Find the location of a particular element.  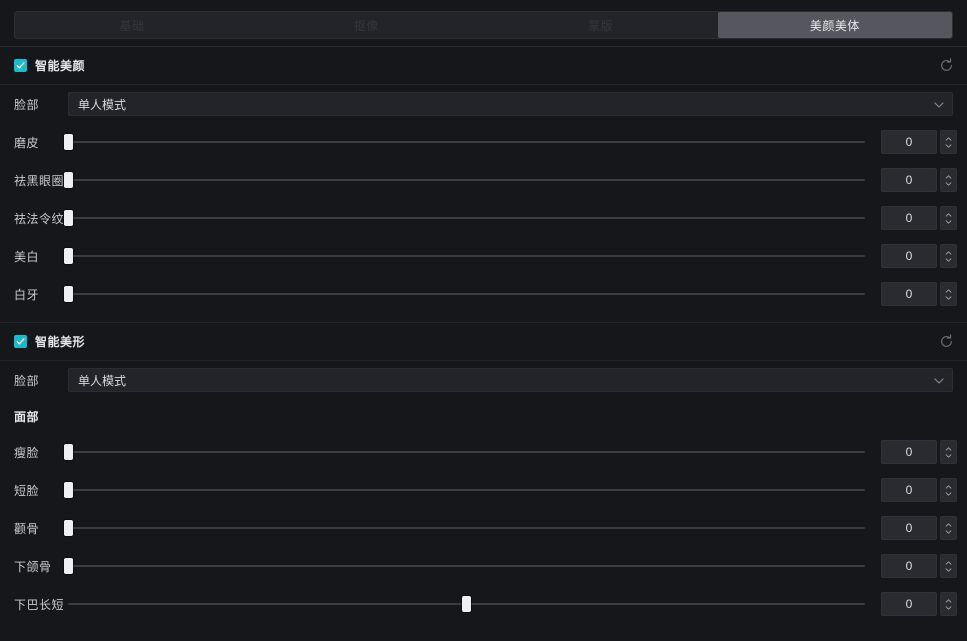

tab-basic: 基础 is located at coordinates (132, 25).